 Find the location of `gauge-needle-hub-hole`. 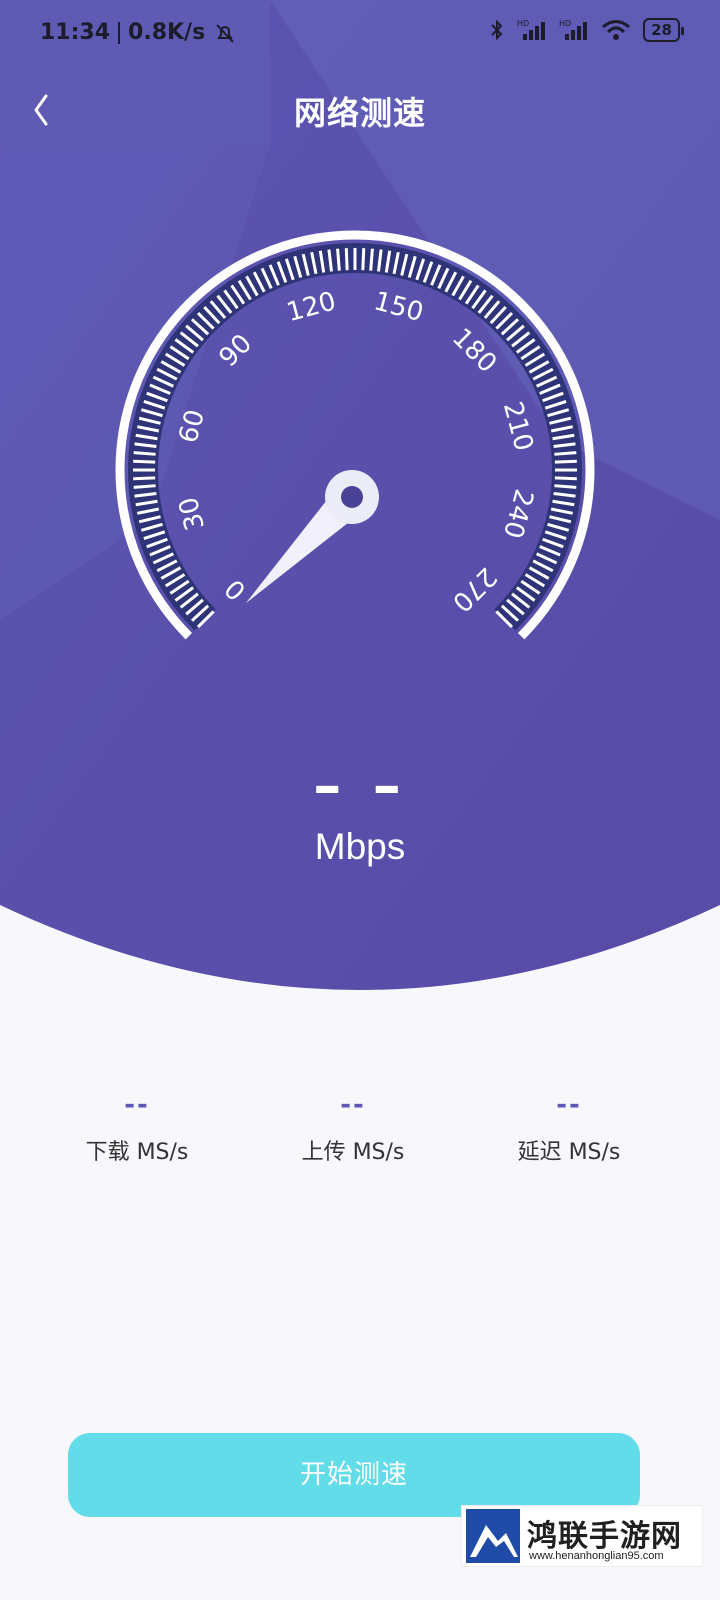

gauge-needle-hub-hole is located at coordinates (352, 497).